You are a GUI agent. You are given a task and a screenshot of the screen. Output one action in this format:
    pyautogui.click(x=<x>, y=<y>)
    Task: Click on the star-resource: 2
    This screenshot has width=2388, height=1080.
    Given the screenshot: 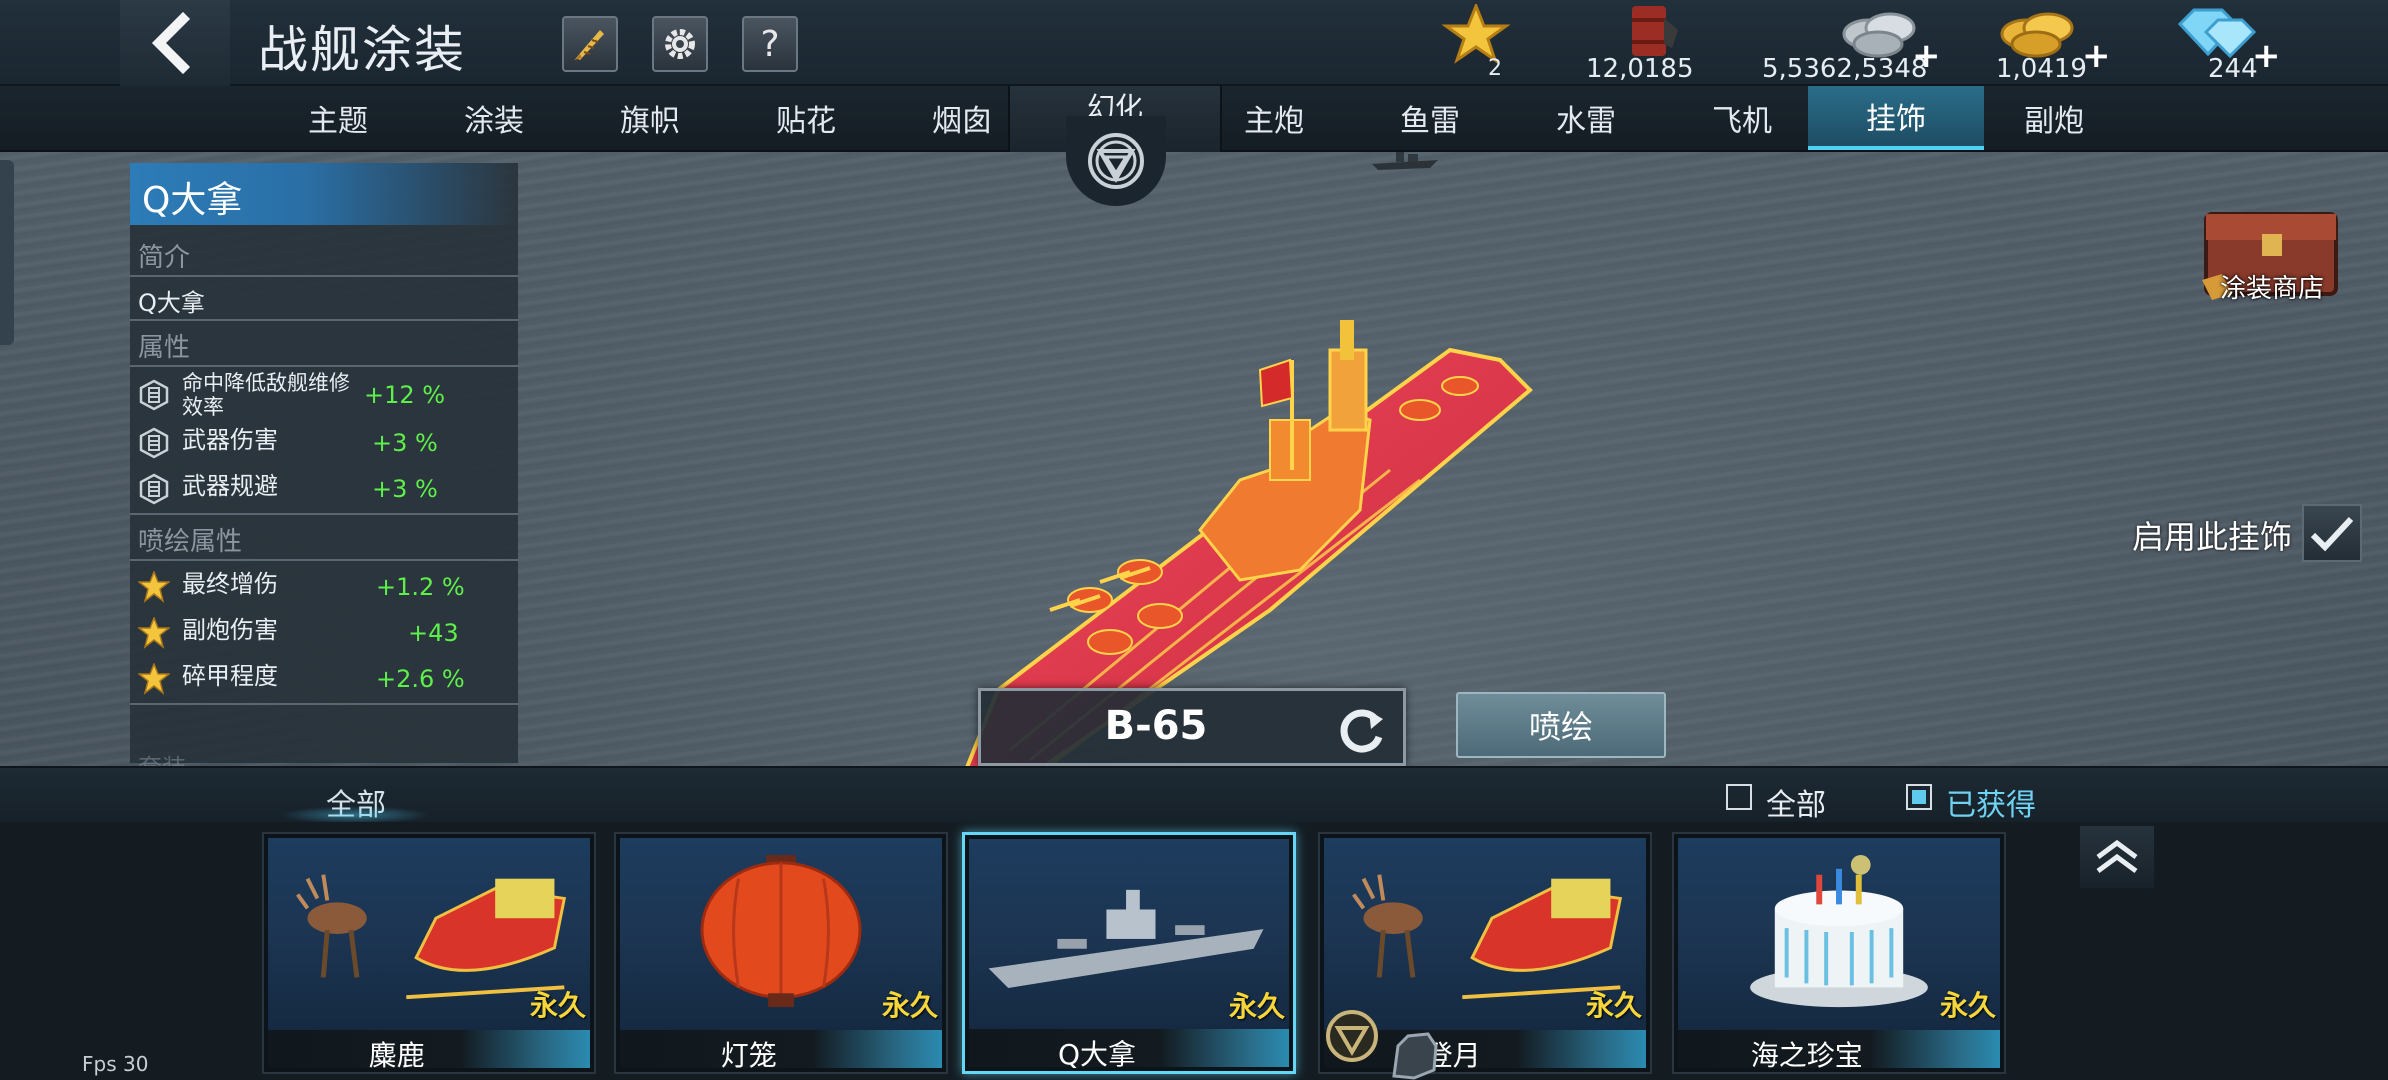 What is the action you would take?
    pyautogui.click(x=1478, y=44)
    